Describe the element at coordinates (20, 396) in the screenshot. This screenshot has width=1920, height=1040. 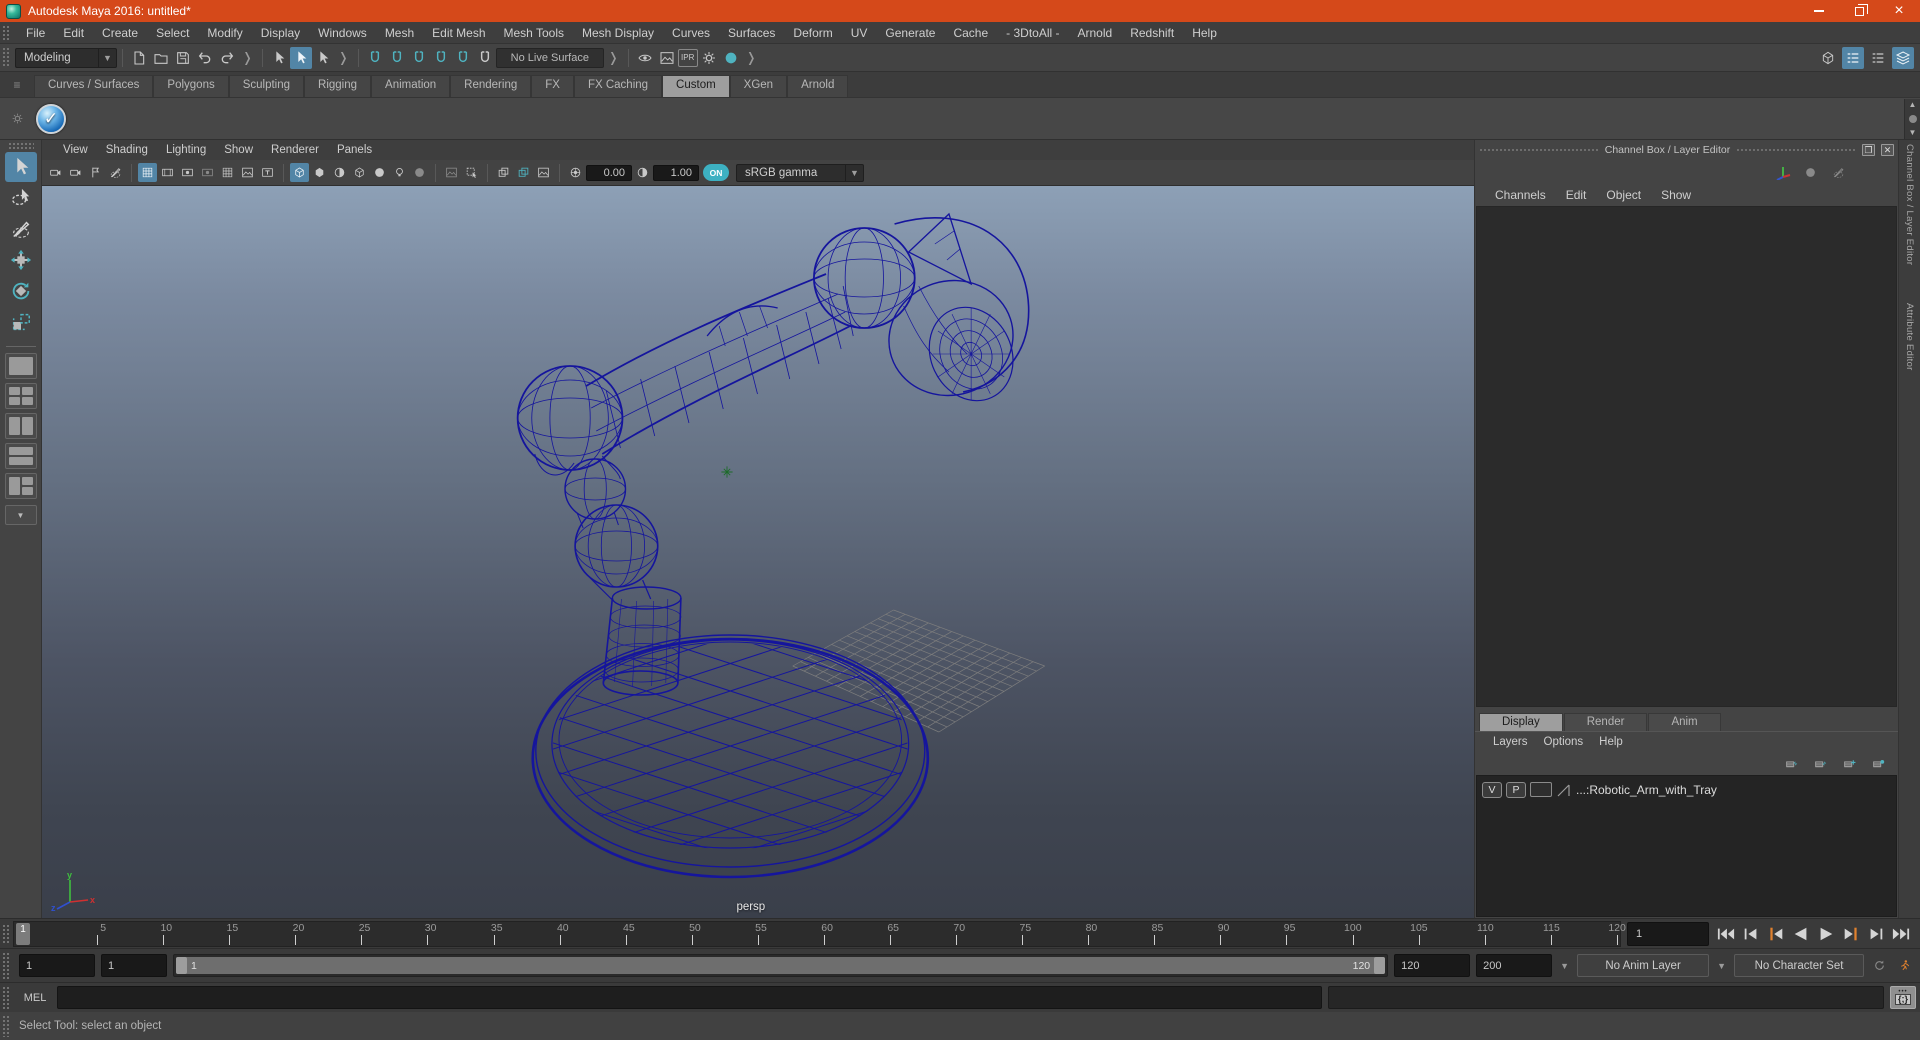
I see `four-pane-layout-button` at that location.